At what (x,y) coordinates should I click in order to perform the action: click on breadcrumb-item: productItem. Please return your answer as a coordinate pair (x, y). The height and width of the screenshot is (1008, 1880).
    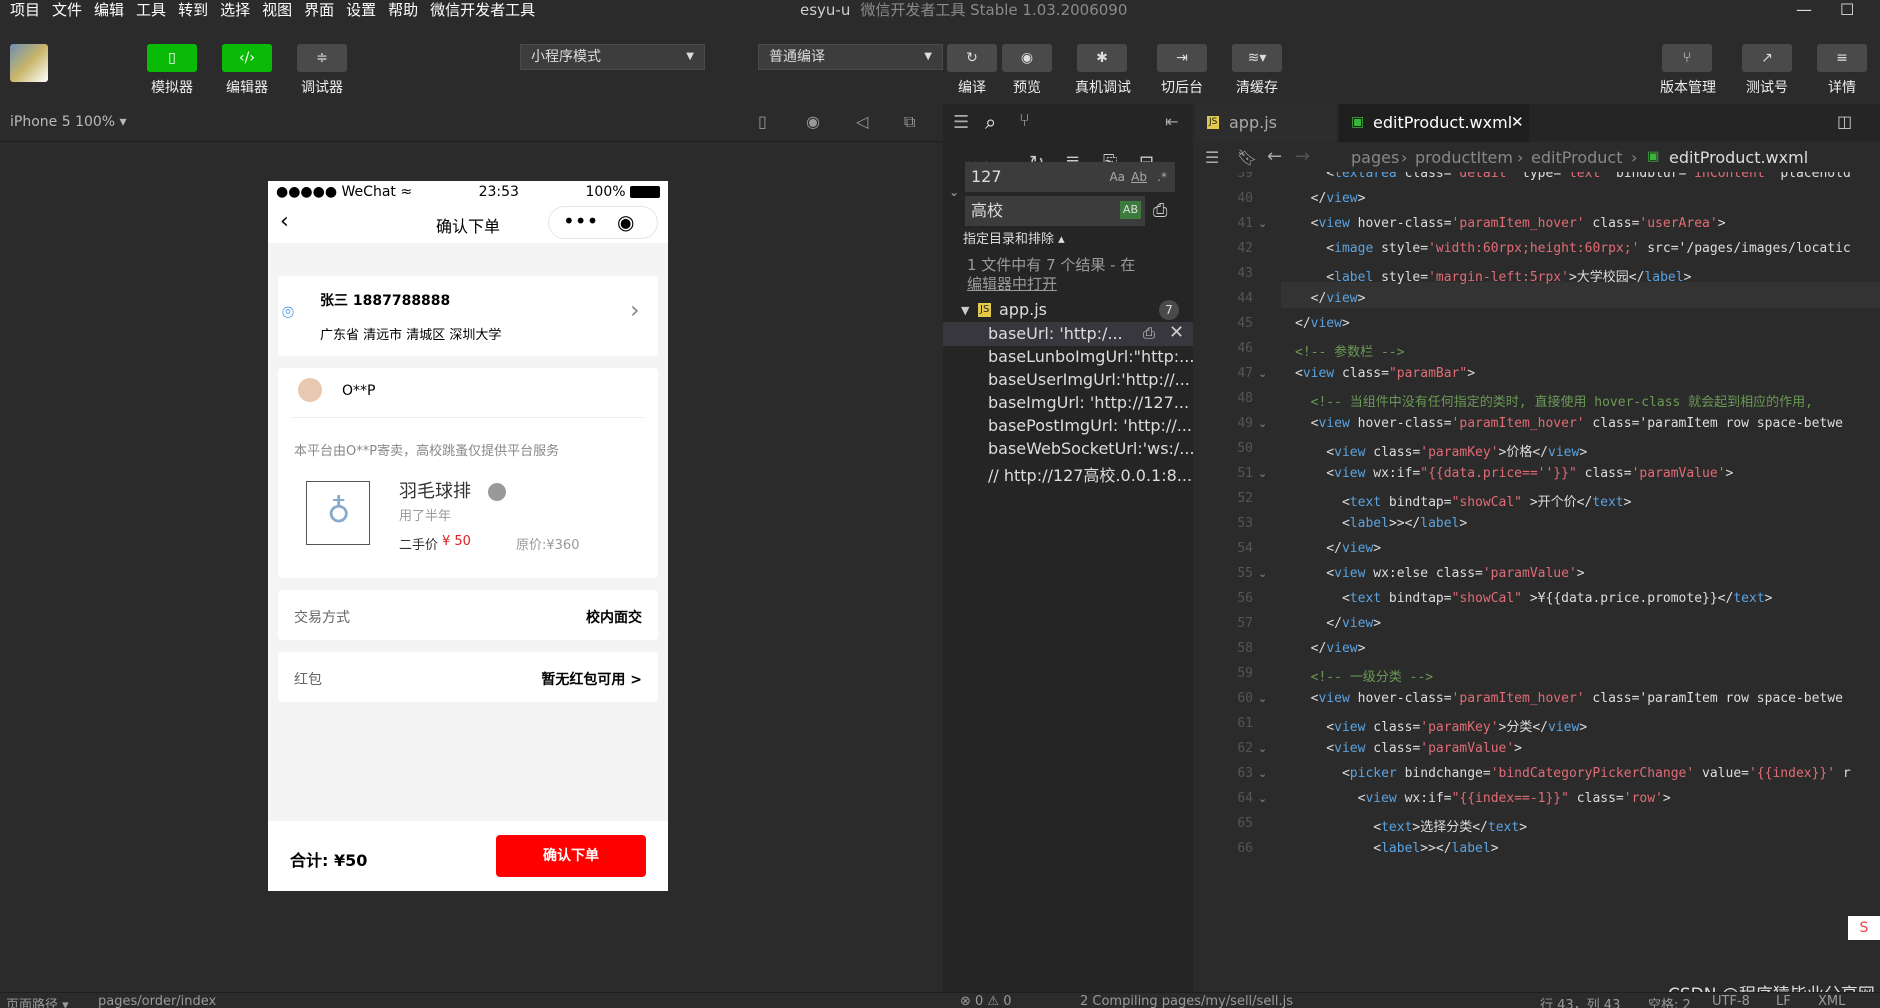
    Looking at the image, I should click on (1464, 157).